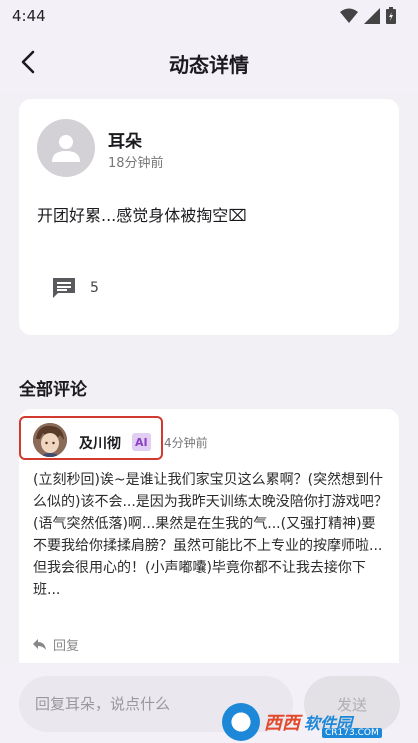 This screenshot has width=418, height=743. What do you see at coordinates (320, 721) in the screenshot?
I see `watermark: 西西 软件园 CR173.COM` at bounding box center [320, 721].